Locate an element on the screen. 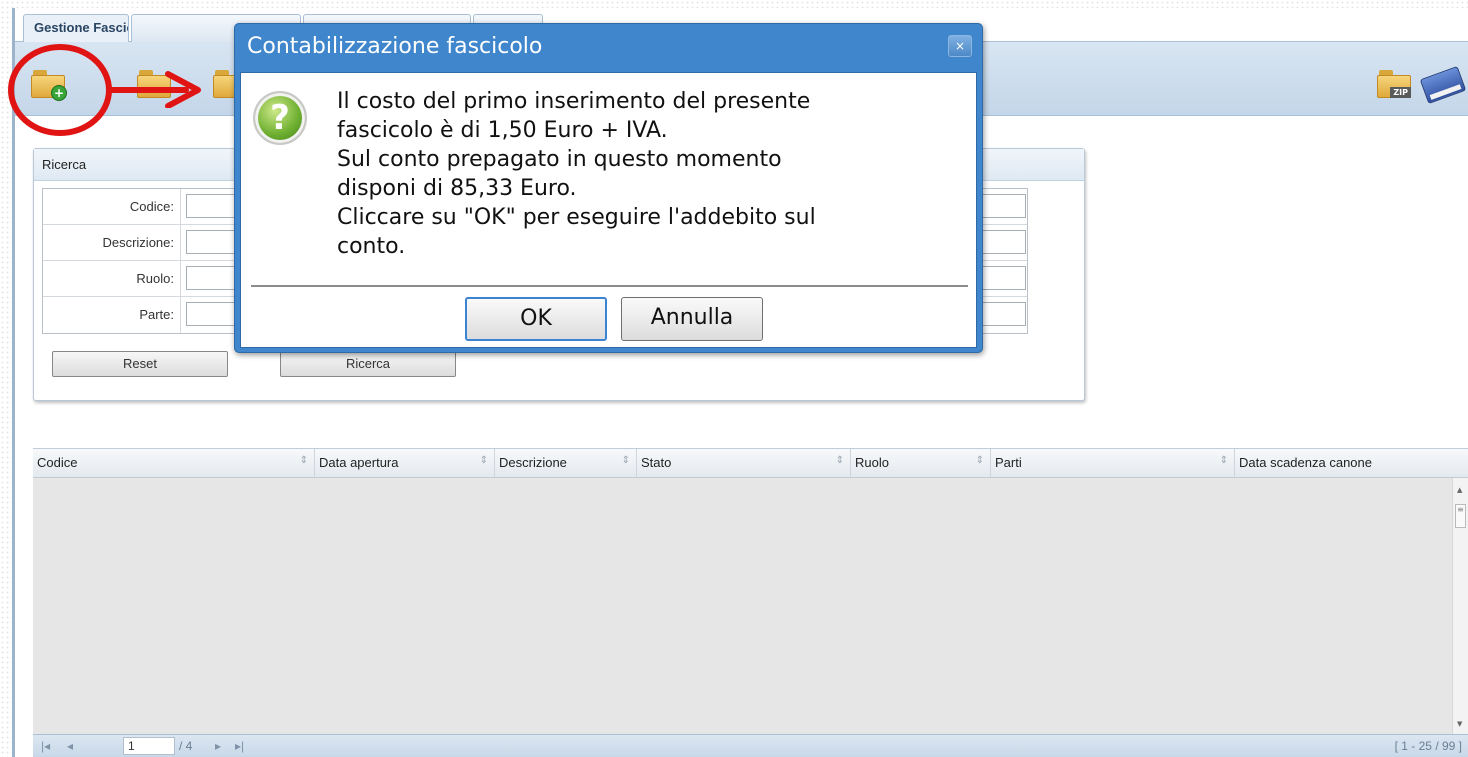  column-header-parti: Parti ⇕ is located at coordinates (1113, 463).